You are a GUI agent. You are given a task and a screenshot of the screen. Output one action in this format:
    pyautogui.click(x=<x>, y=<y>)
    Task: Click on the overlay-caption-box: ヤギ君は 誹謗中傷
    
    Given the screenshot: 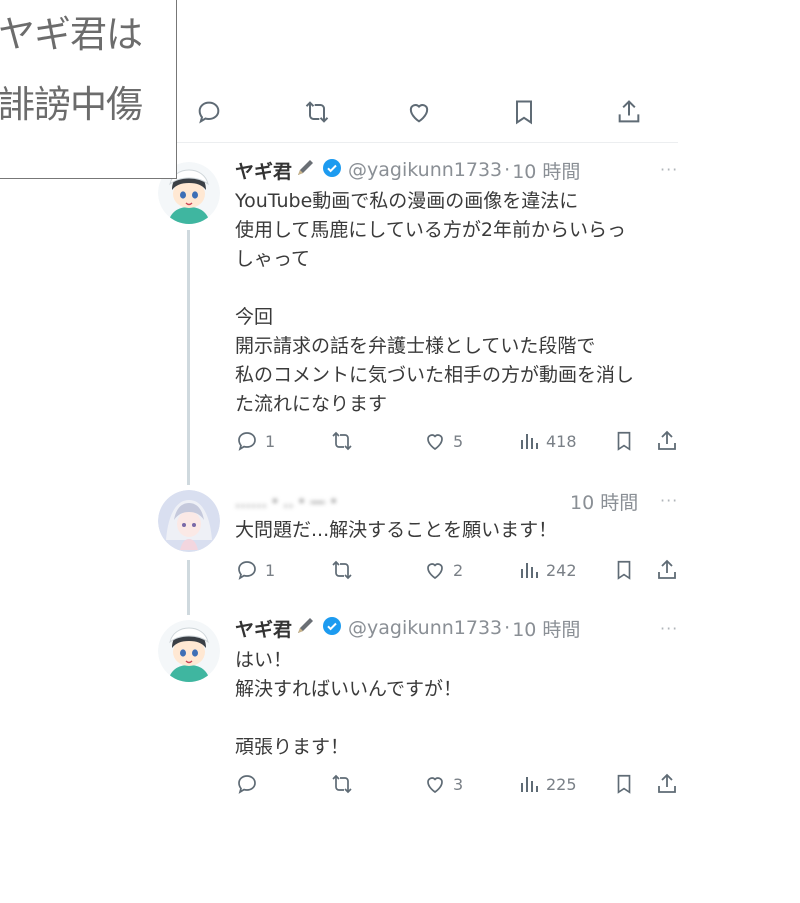 What is the action you would take?
    pyautogui.click(x=88, y=89)
    